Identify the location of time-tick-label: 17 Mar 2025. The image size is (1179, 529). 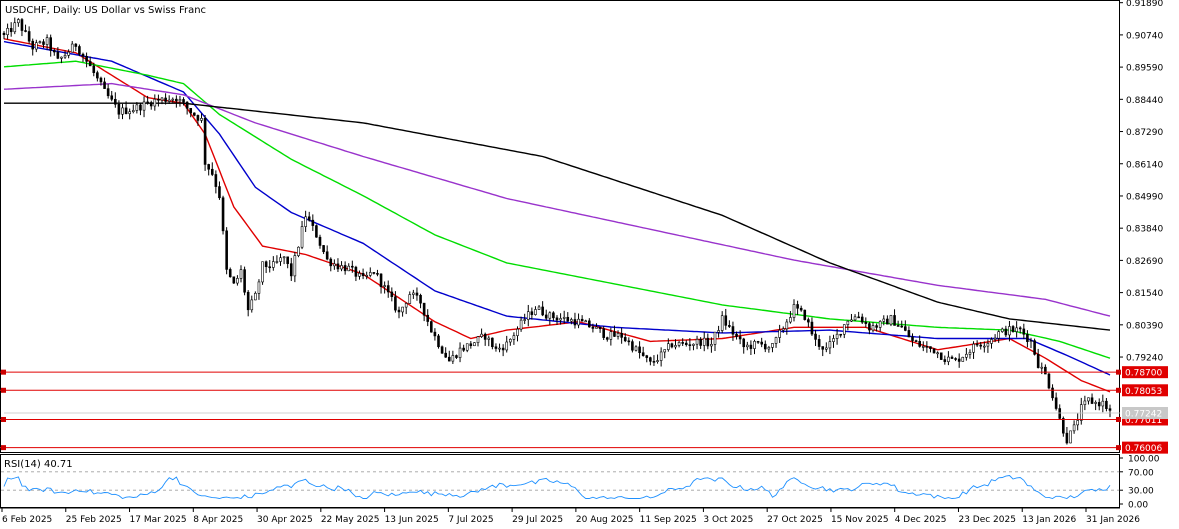
(158, 520).